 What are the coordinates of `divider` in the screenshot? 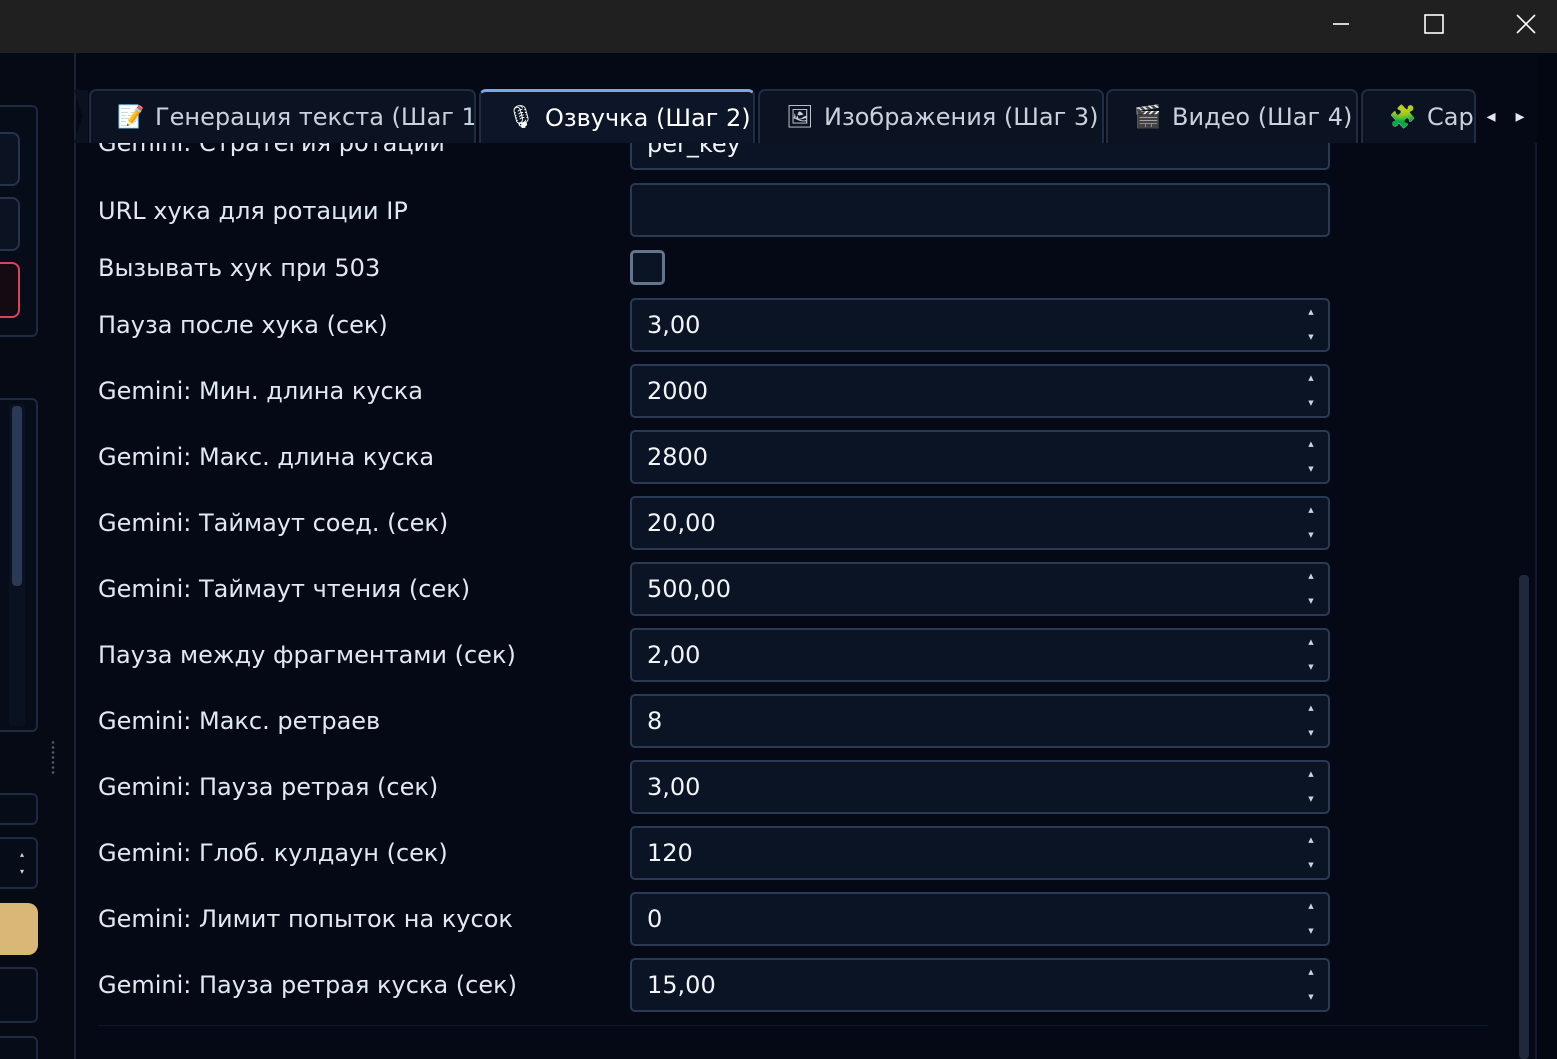 It's located at (793, 1025).